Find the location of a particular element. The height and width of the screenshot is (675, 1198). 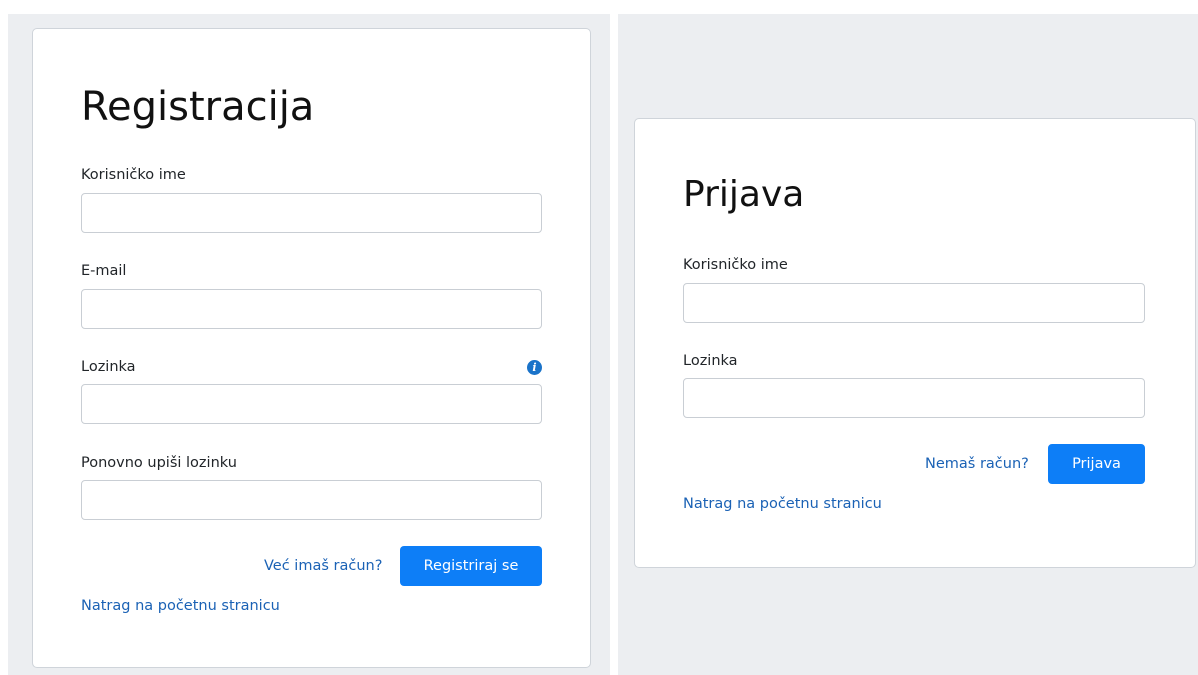

login-username-label: Korisničko ime is located at coordinates (735, 265).